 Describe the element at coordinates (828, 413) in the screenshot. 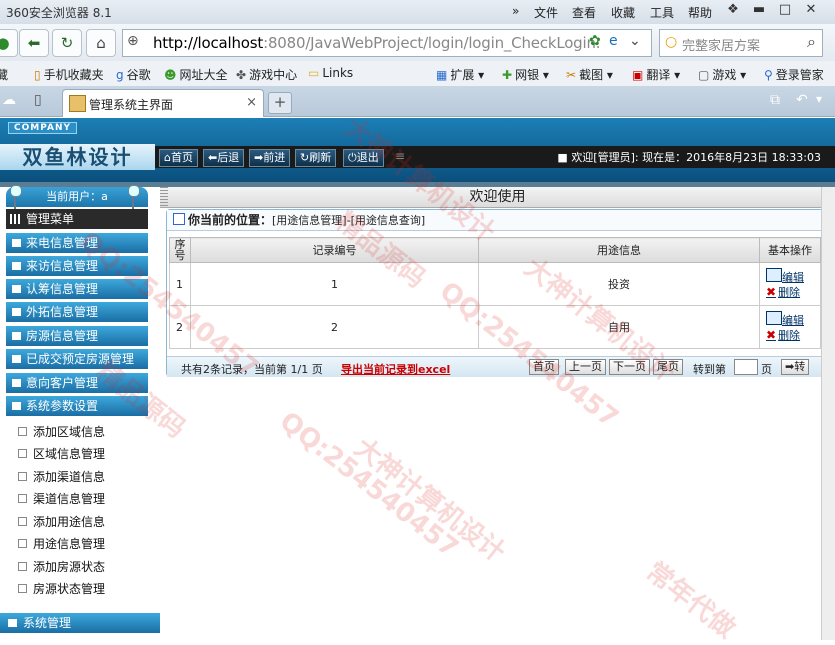

I see `right-scroll-strip` at that location.